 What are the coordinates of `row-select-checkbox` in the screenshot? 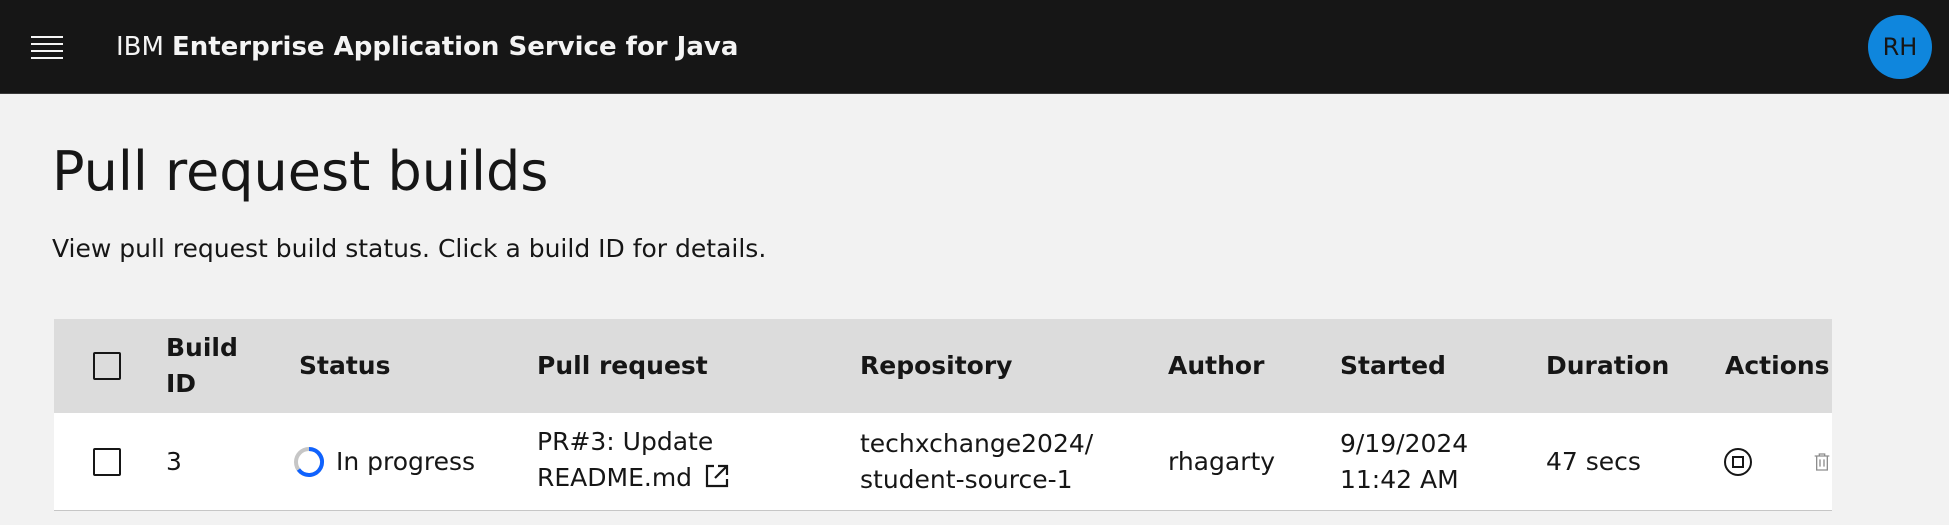 It's located at (107, 461).